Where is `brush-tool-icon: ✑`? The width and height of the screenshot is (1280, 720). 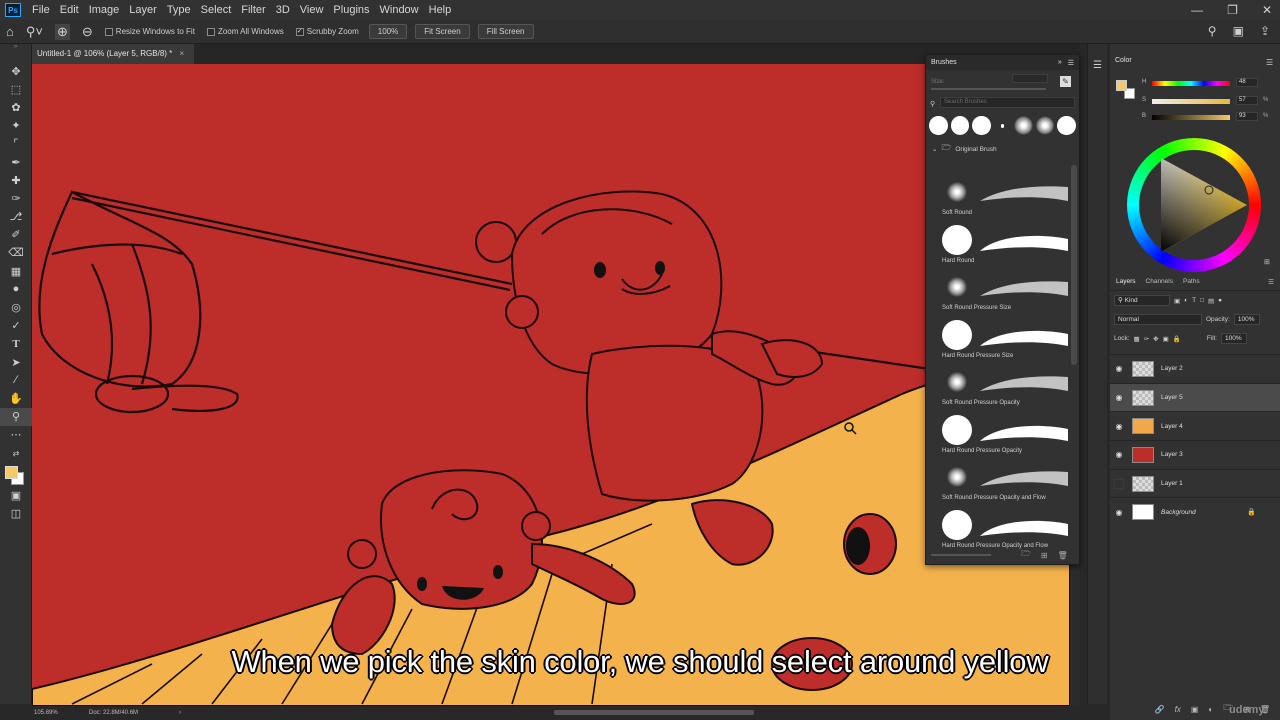 brush-tool-icon: ✑ is located at coordinates (16, 198).